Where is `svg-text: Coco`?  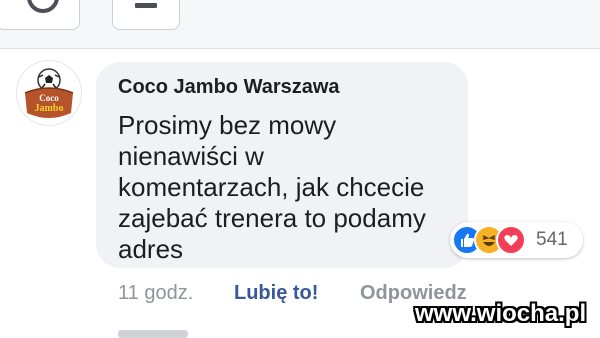
svg-text: Coco is located at coordinates (49, 98).